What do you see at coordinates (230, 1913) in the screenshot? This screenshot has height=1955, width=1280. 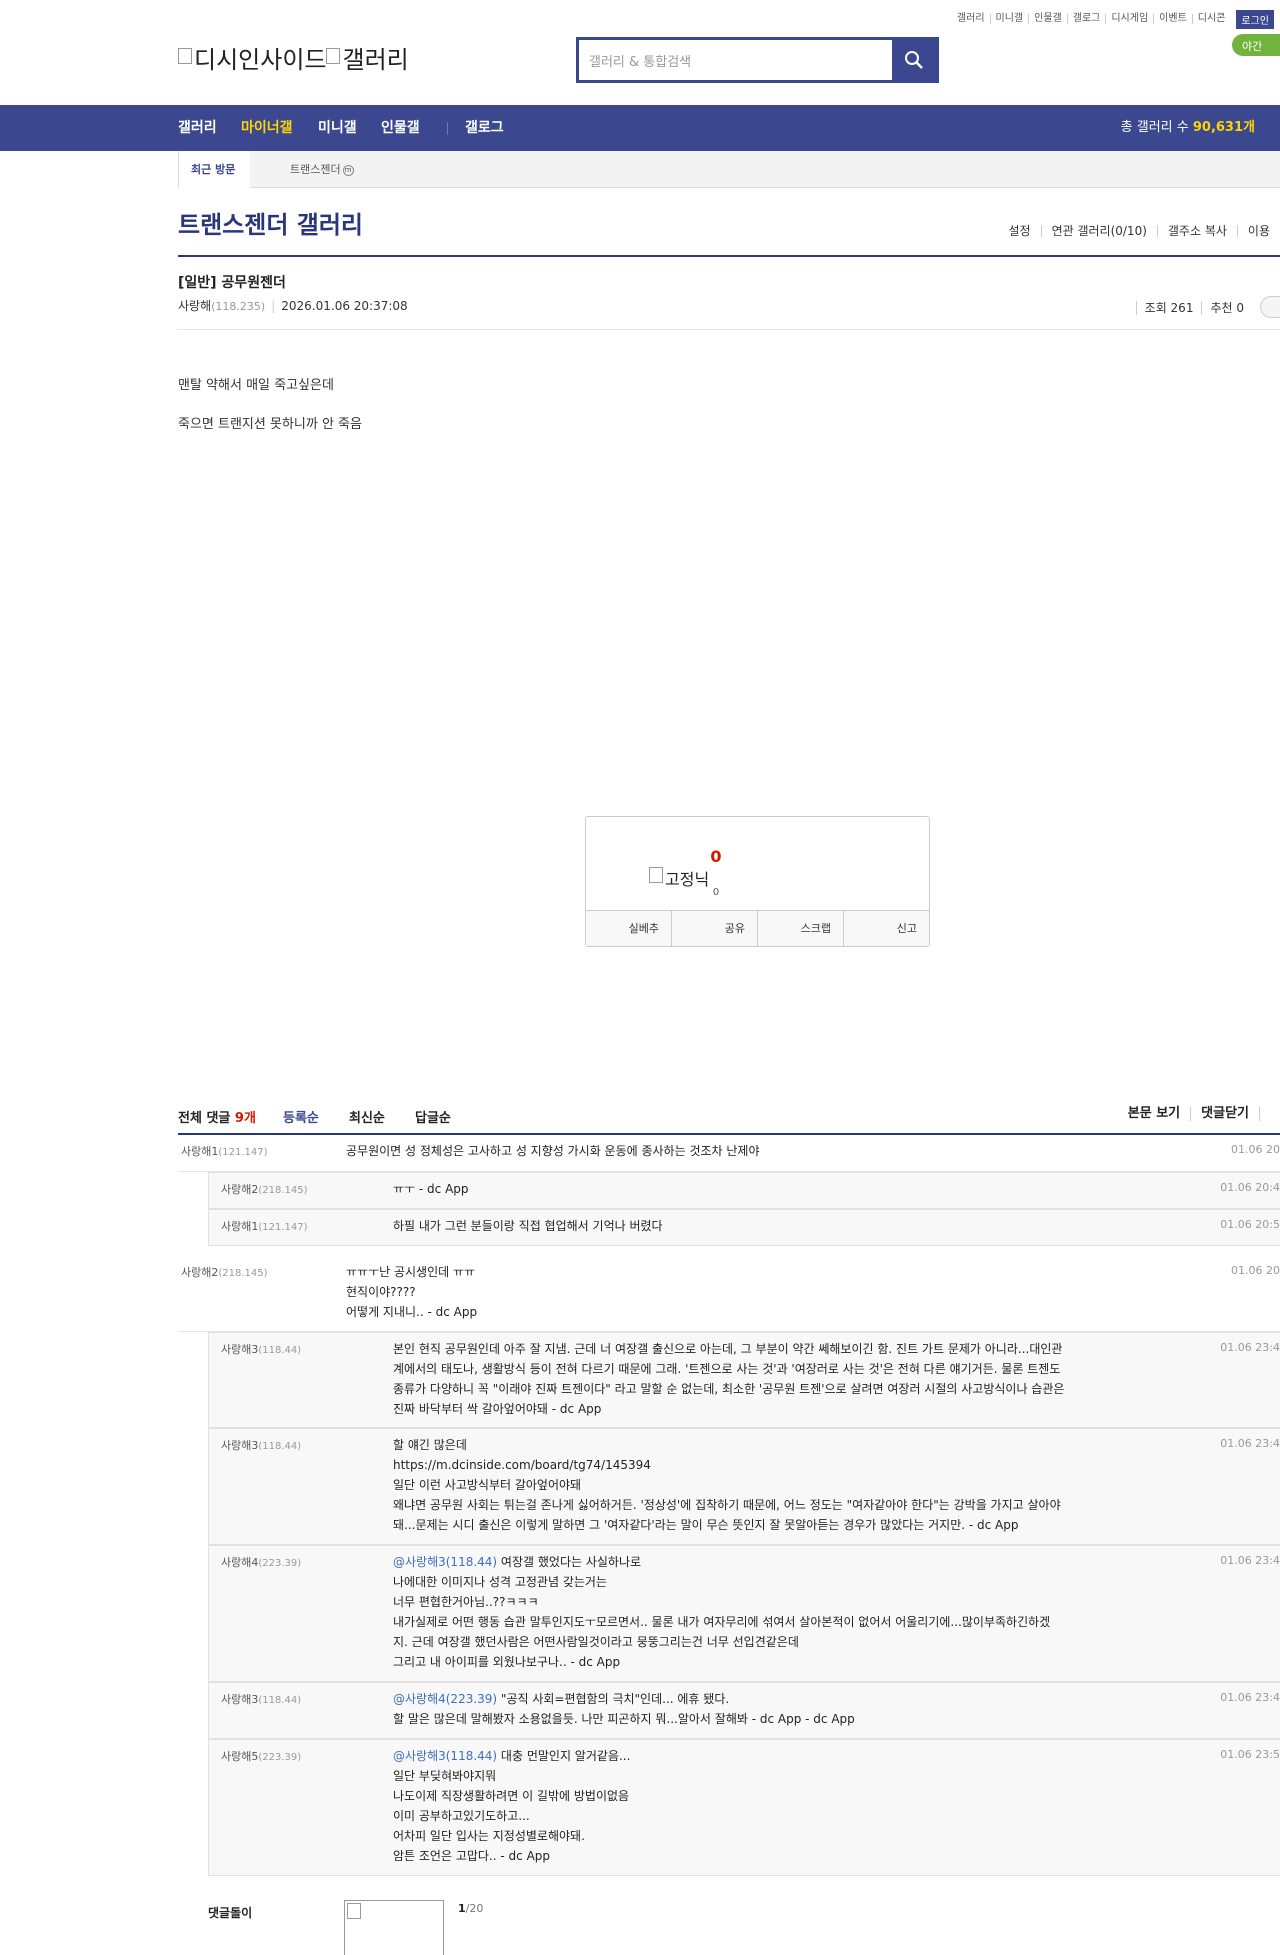 I see `comment-bot-label: 댓글돌이` at bounding box center [230, 1913].